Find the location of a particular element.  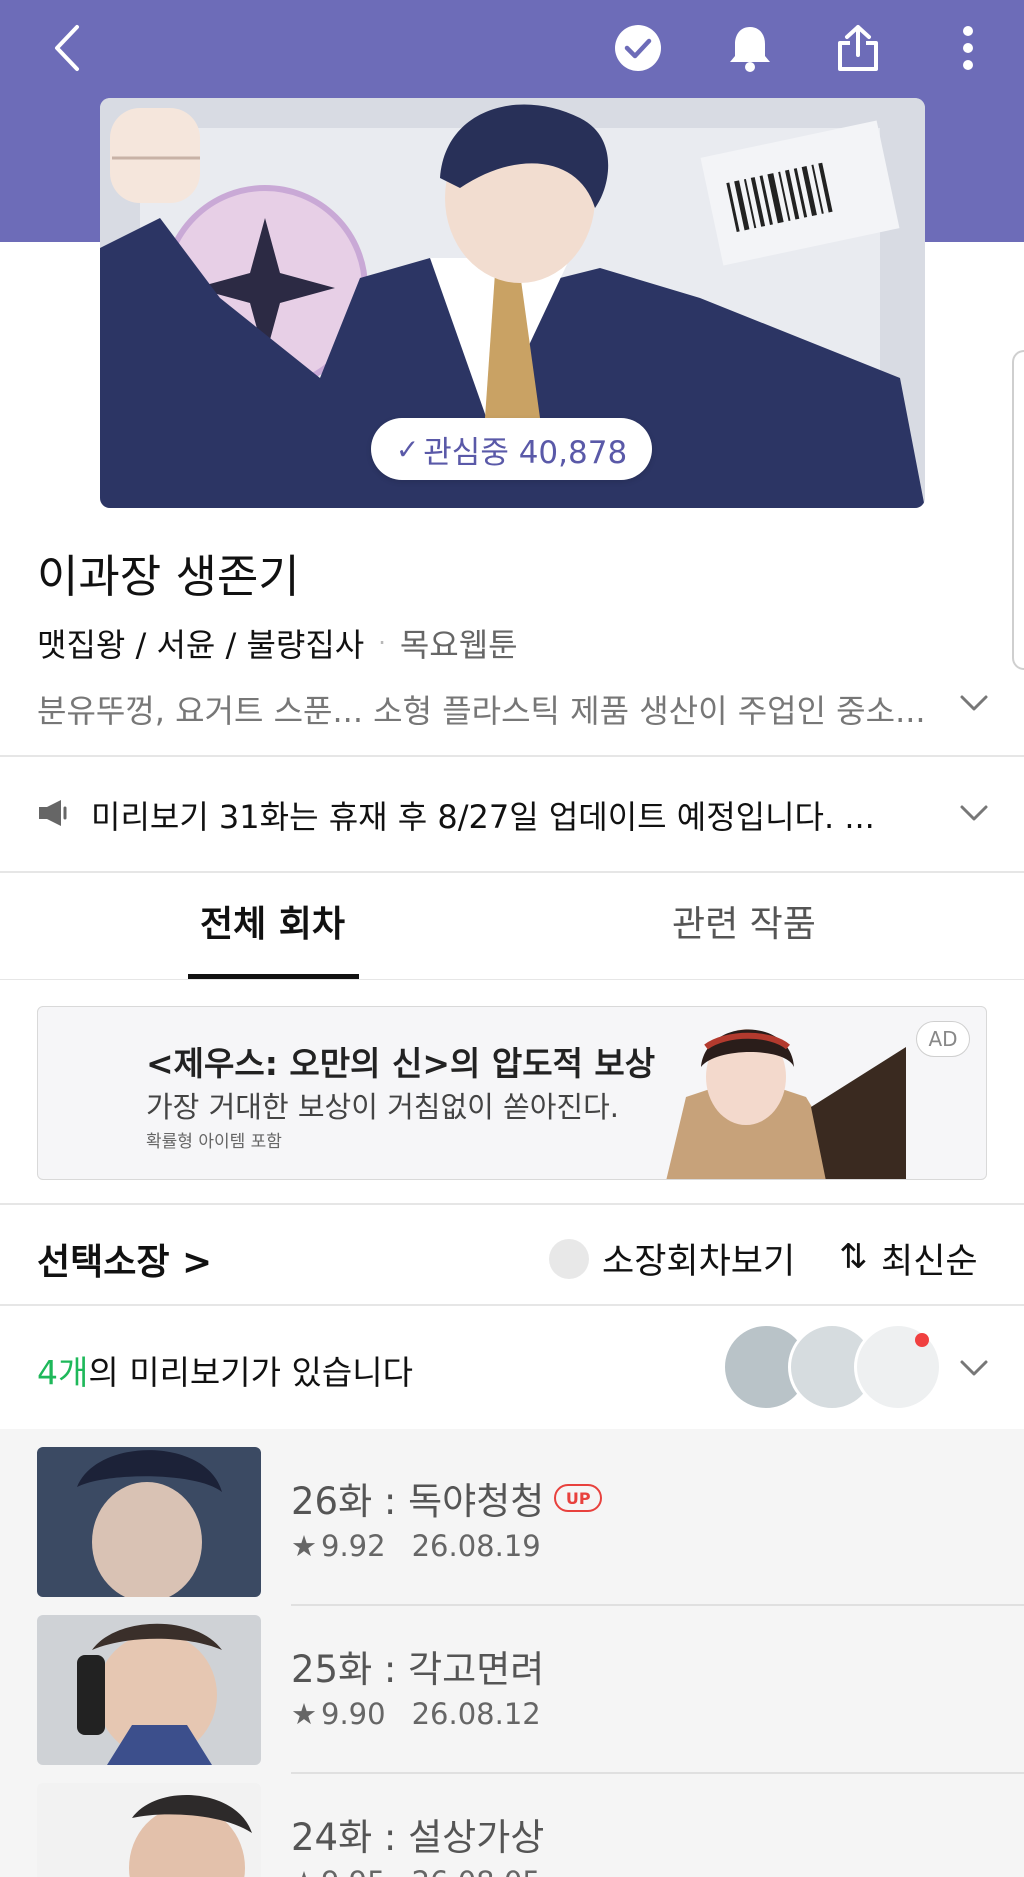

select-purchase-button: 선택소장 > is located at coordinates (124, 1259).